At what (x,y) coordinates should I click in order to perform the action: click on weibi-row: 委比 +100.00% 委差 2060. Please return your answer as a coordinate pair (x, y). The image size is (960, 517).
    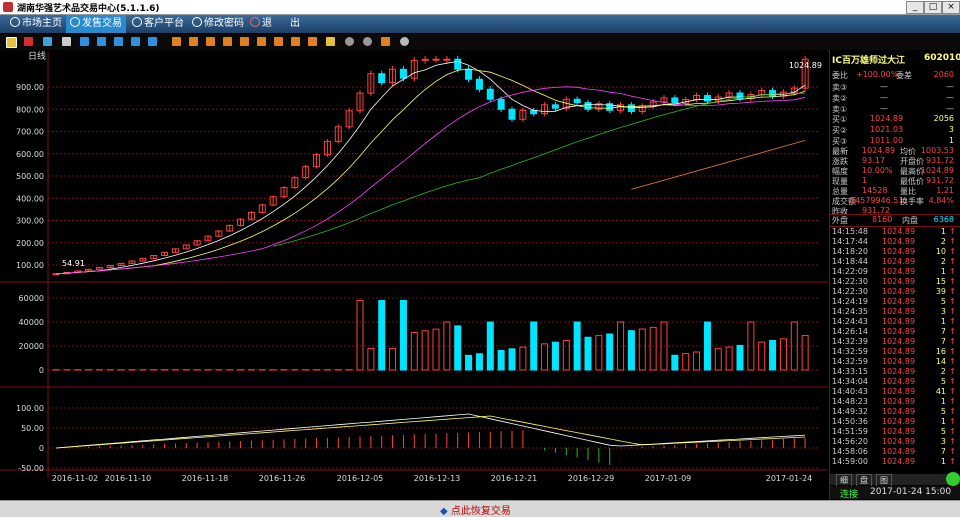
    Looking at the image, I should click on (895, 75).